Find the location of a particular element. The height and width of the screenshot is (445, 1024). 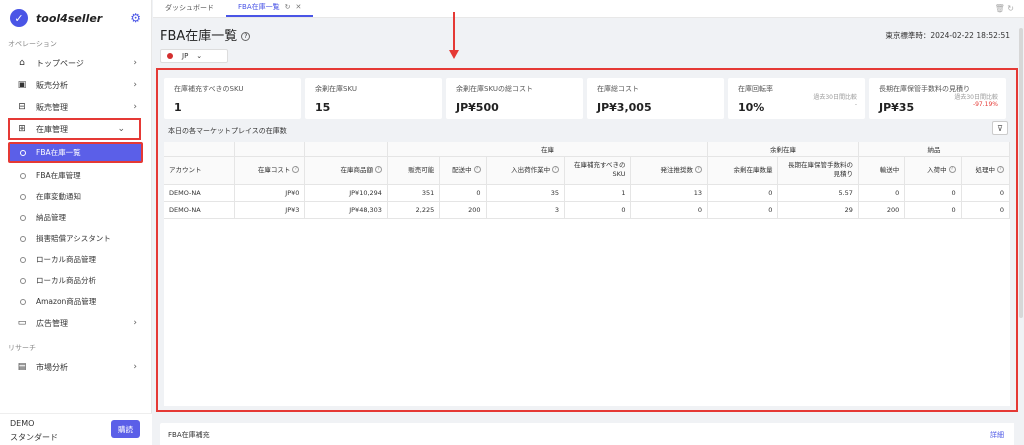

tab-dashboard: ダッシュボード is located at coordinates (189, 8).